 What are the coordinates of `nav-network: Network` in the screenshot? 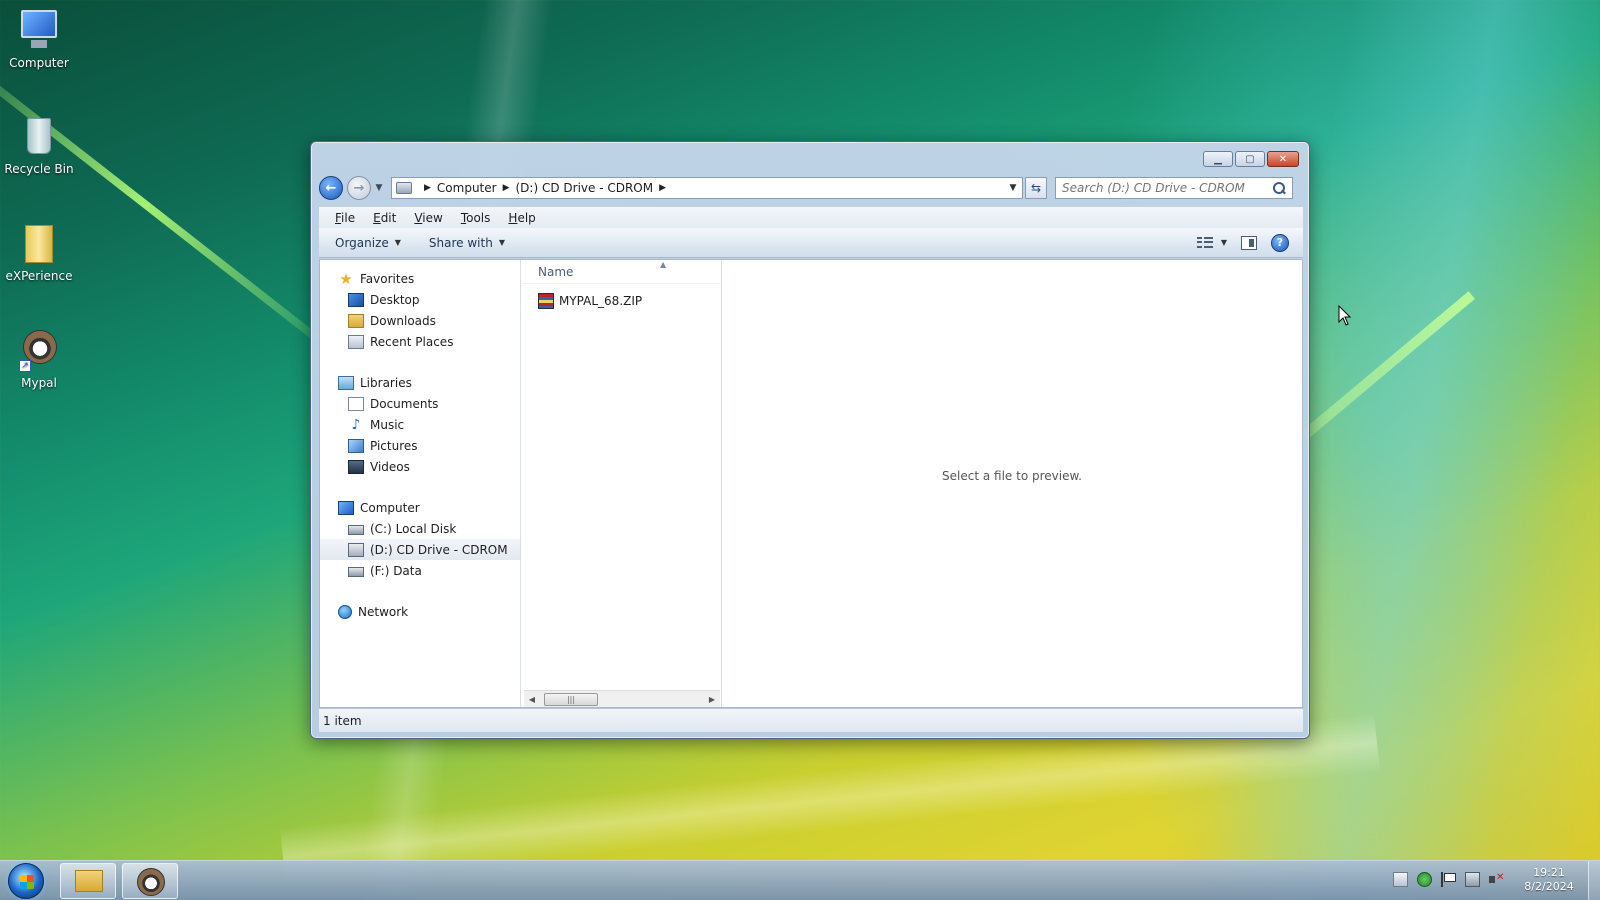 It's located at (420, 611).